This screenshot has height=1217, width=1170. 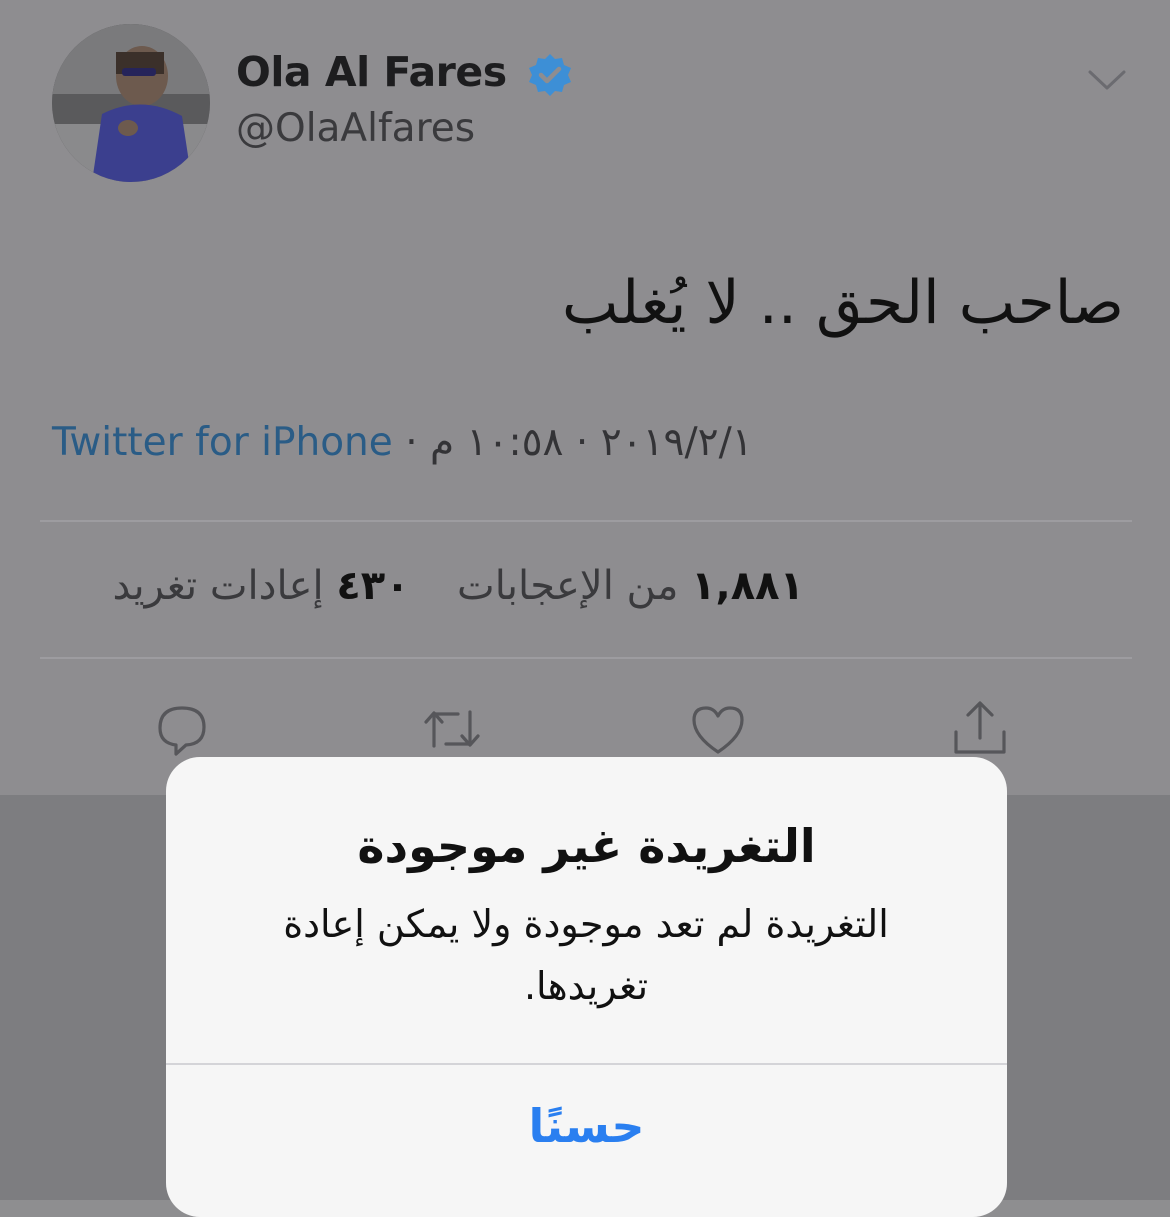 I want to click on author-handle: @OlaAlfares, so click(x=355, y=128).